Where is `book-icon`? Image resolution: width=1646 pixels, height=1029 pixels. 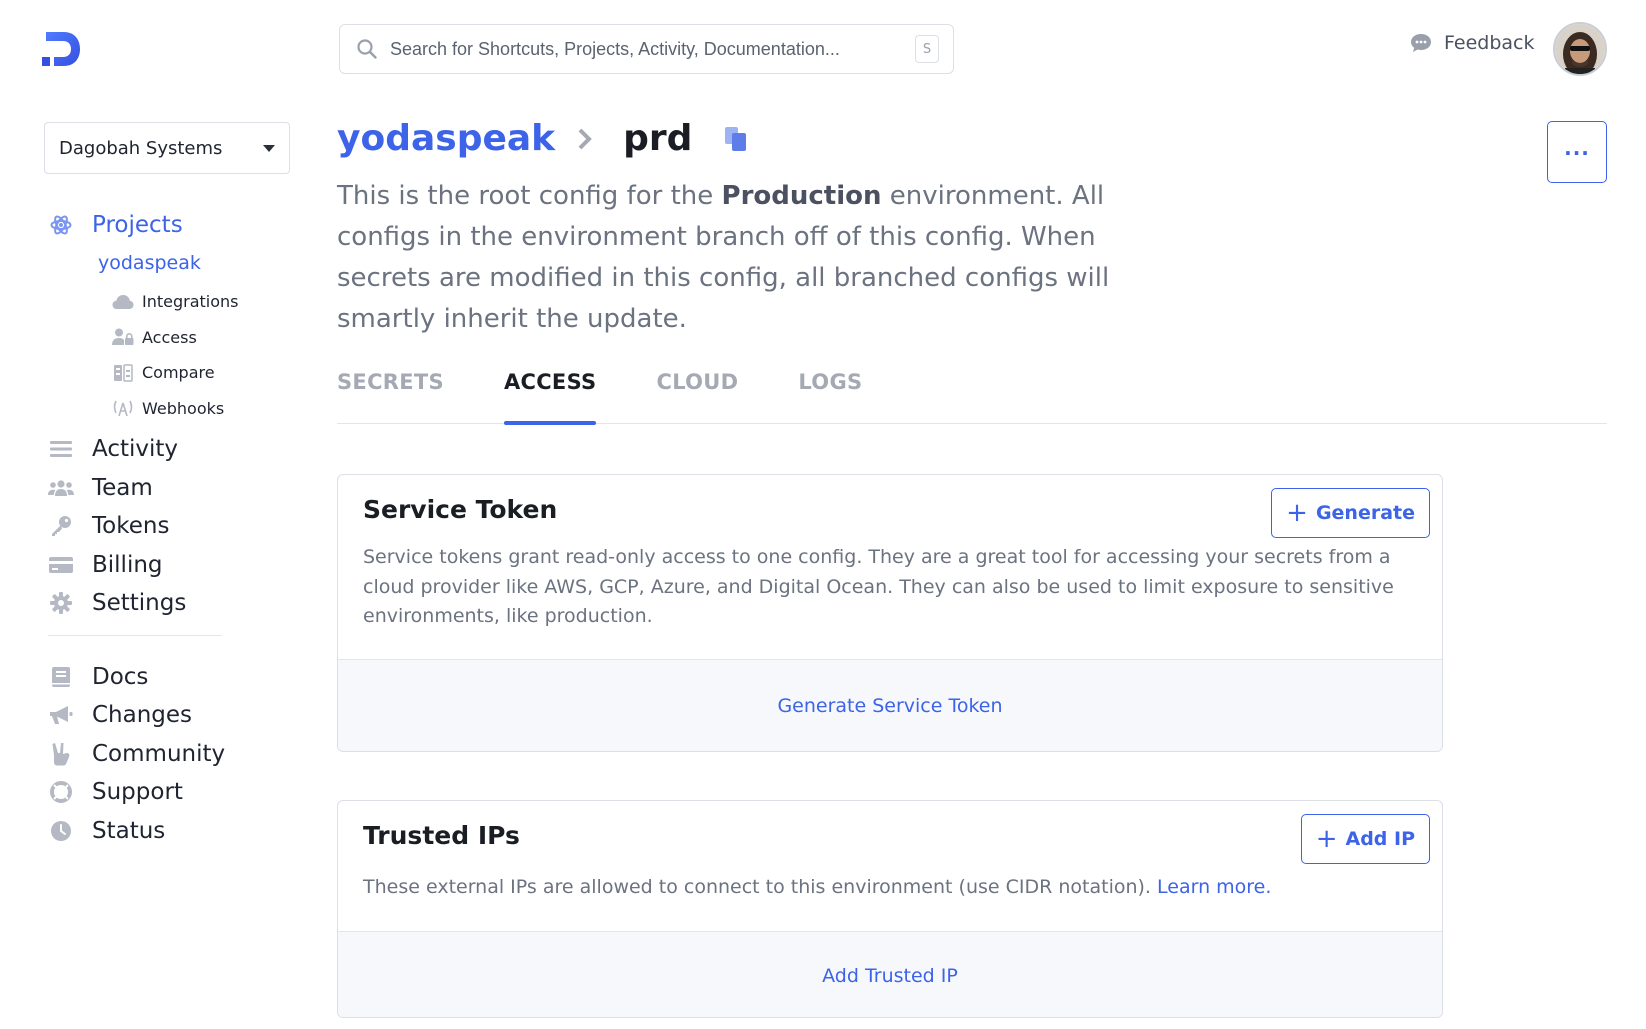 book-icon is located at coordinates (61, 677).